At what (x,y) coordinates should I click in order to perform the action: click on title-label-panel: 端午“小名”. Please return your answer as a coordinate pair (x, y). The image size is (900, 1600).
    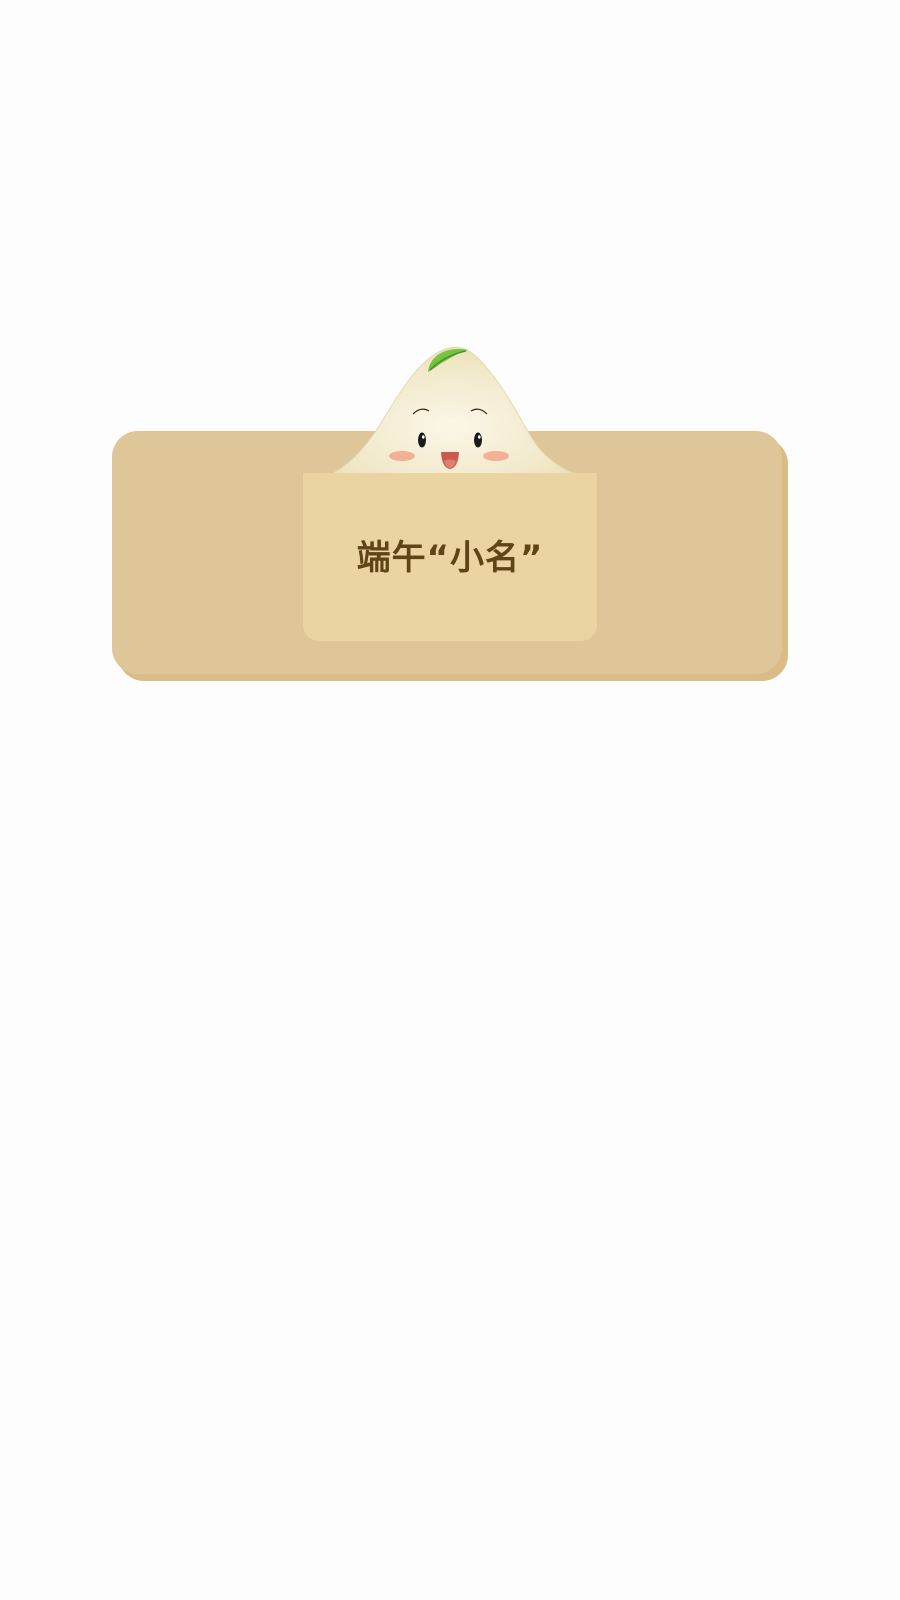
    Looking at the image, I should click on (450, 557).